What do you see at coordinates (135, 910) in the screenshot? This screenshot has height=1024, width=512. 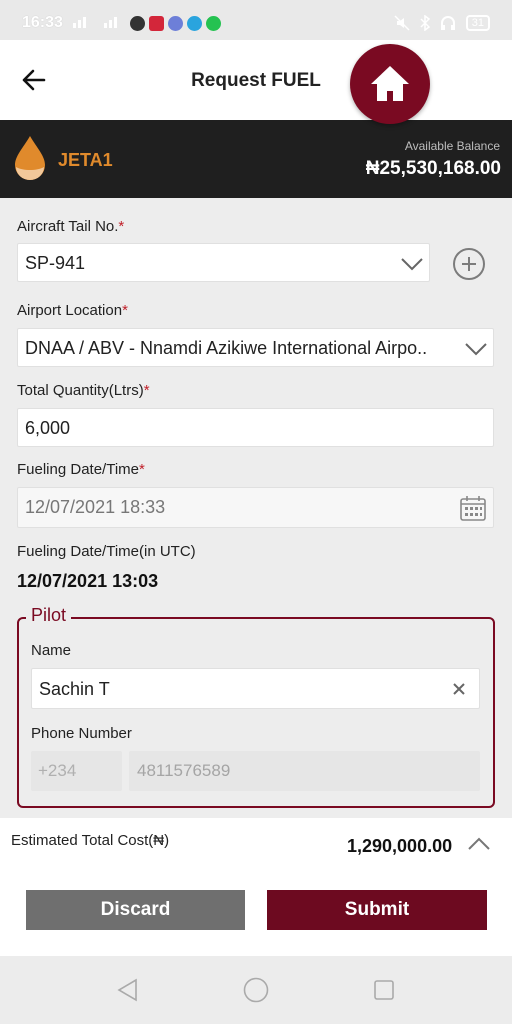 I see `discard-button: Discard` at bounding box center [135, 910].